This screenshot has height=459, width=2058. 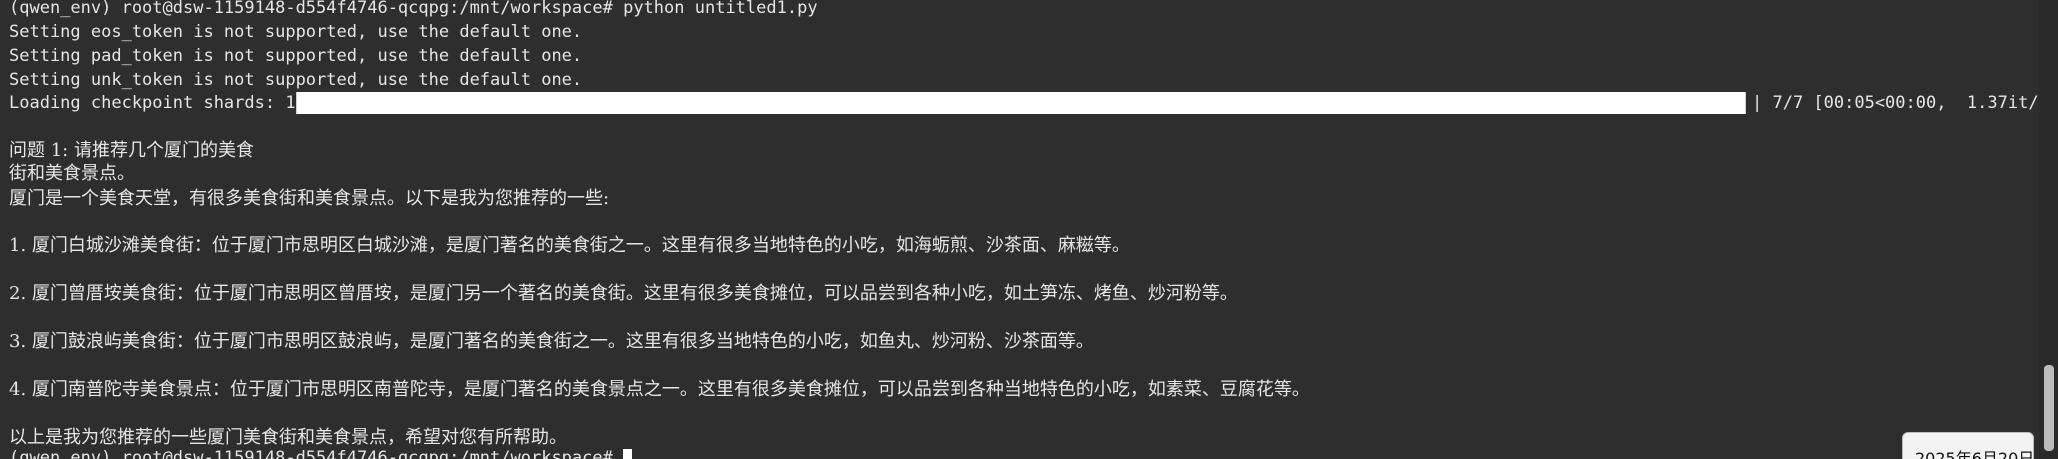 What do you see at coordinates (1968, 445) in the screenshot?
I see `taskbar-date-tooltip: 2025年6月20日` at bounding box center [1968, 445].